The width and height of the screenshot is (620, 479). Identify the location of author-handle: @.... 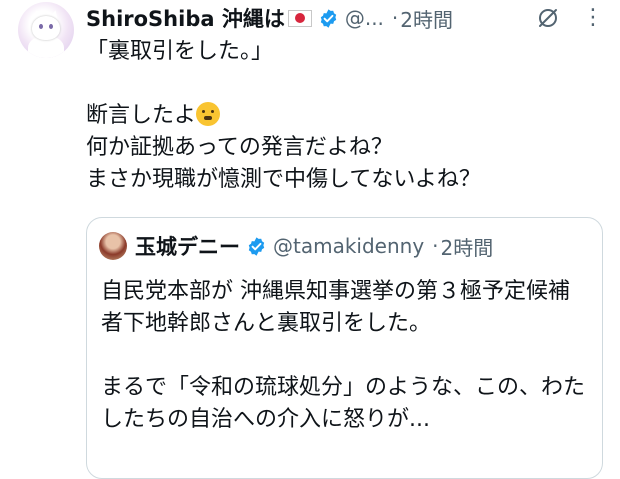
(364, 18).